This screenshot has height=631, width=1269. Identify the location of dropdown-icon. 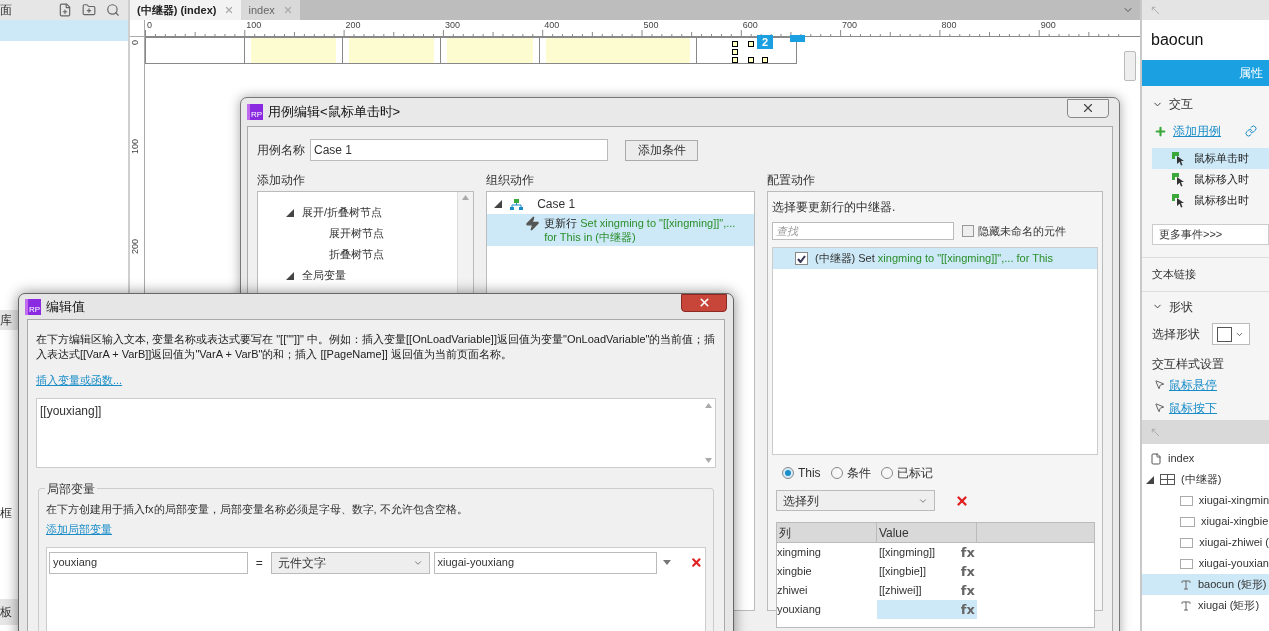
(667, 562).